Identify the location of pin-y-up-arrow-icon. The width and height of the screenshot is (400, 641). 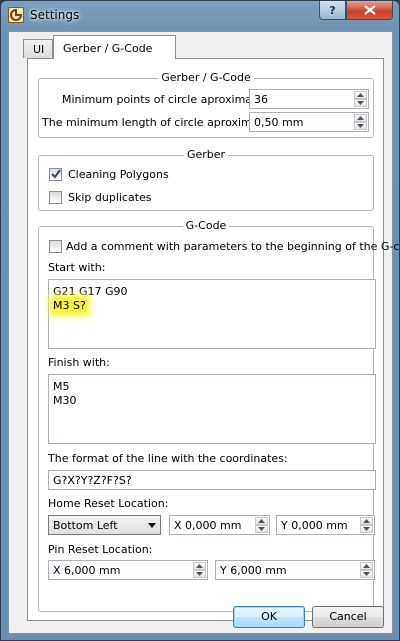
(366, 566).